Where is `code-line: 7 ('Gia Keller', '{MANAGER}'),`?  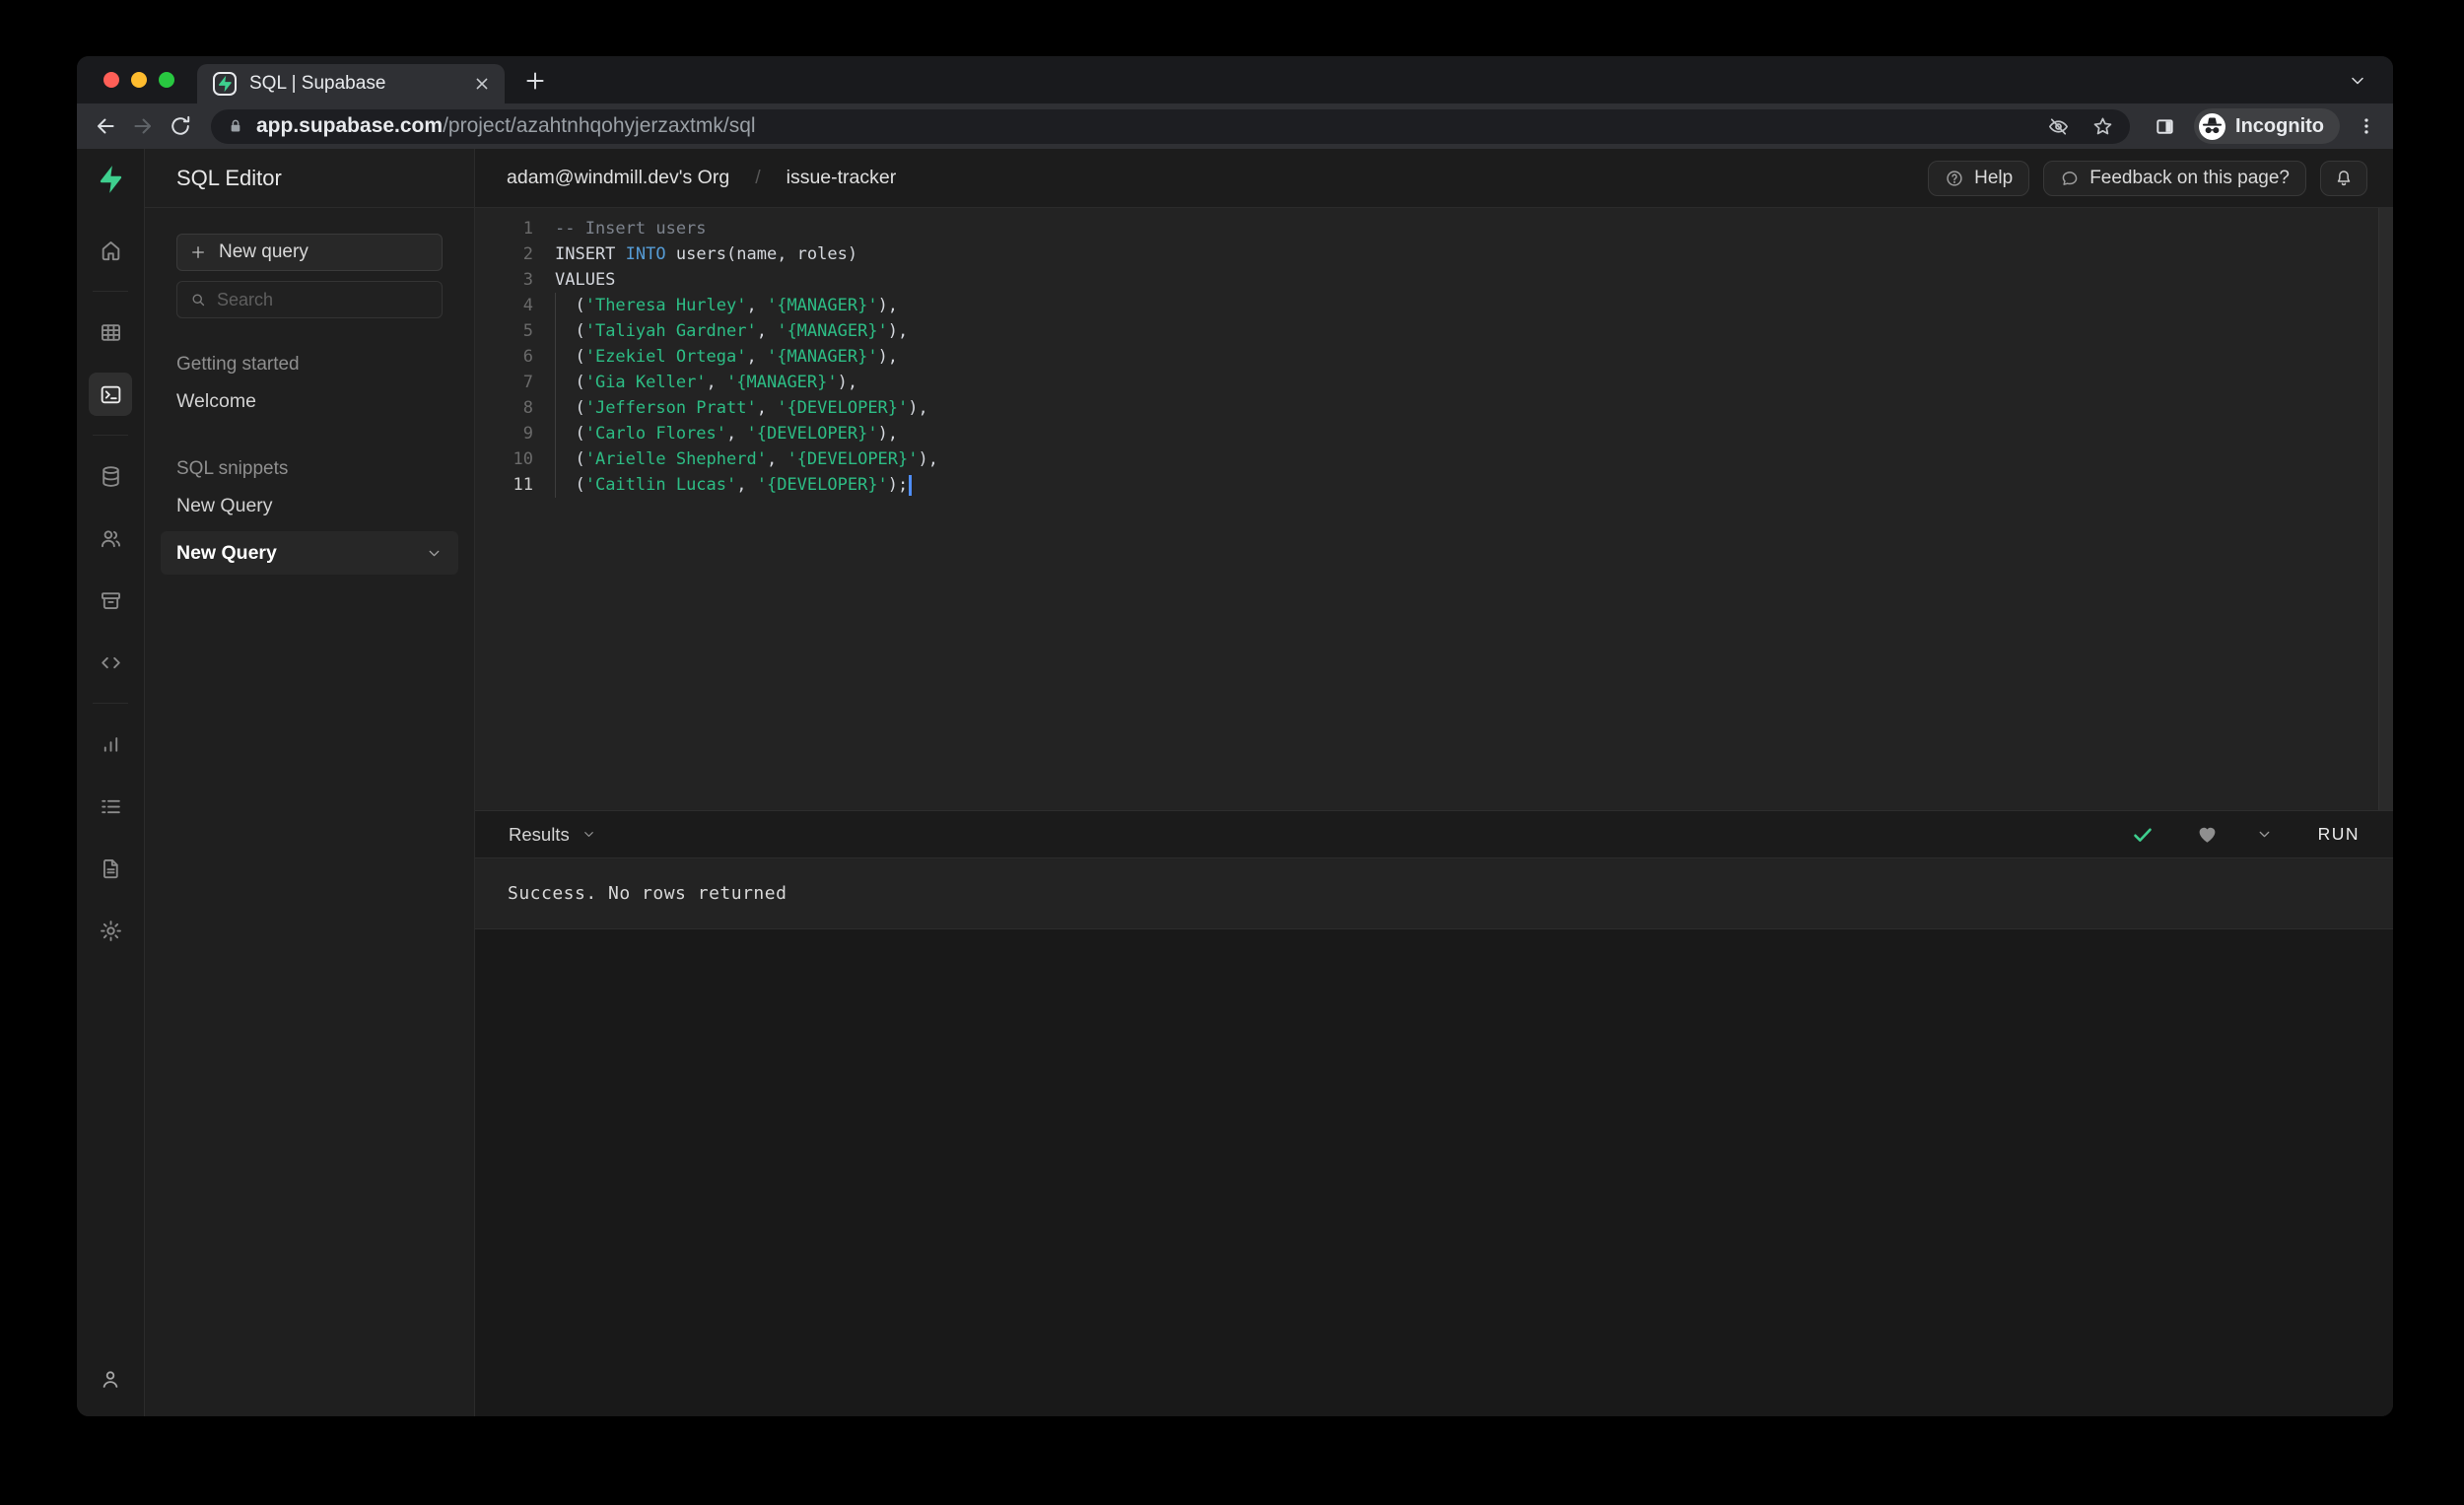 code-line: 7 ('Gia Keller', '{MANAGER}'), is located at coordinates (1434, 382).